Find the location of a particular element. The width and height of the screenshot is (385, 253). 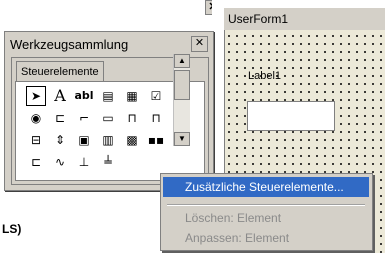

optionbutton-icon: ◉ is located at coordinates (36, 118).